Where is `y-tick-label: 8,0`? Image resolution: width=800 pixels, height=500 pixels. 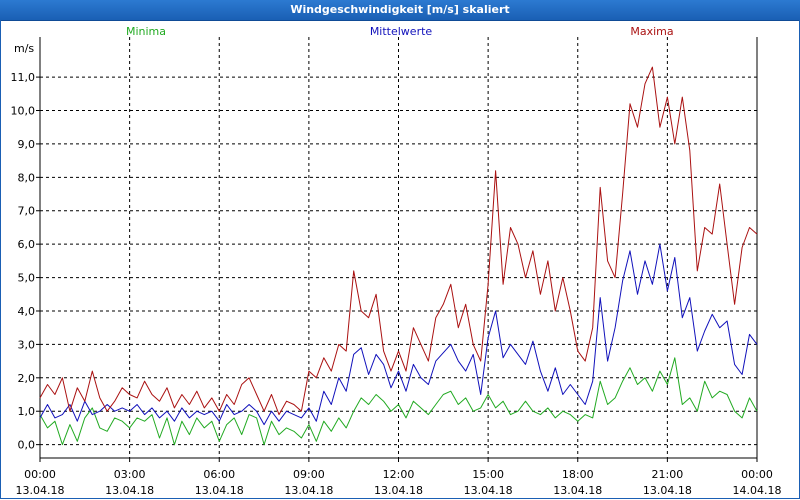
y-tick-label: 8,0 is located at coordinates (27, 177).